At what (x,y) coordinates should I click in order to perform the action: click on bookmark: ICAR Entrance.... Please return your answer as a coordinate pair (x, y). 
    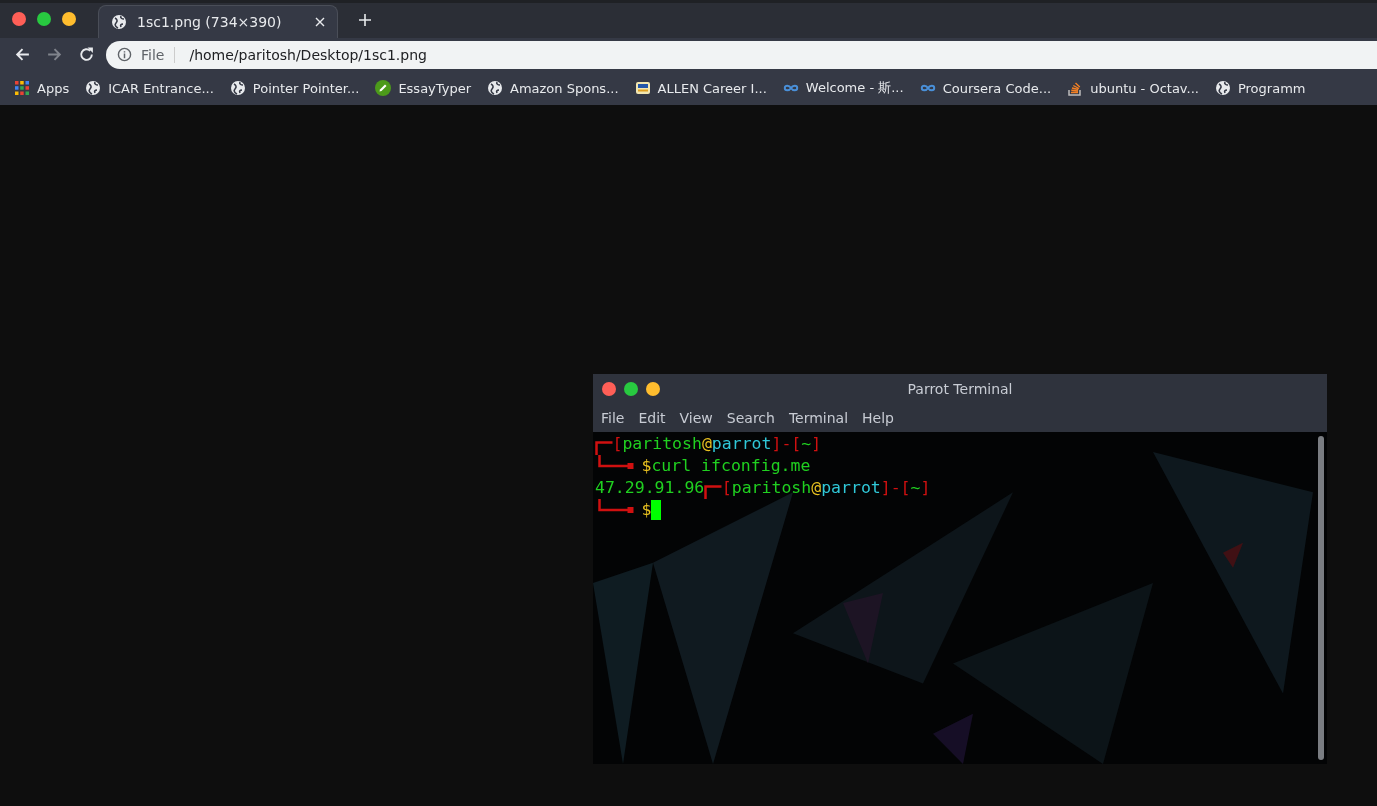
    Looking at the image, I should click on (149, 88).